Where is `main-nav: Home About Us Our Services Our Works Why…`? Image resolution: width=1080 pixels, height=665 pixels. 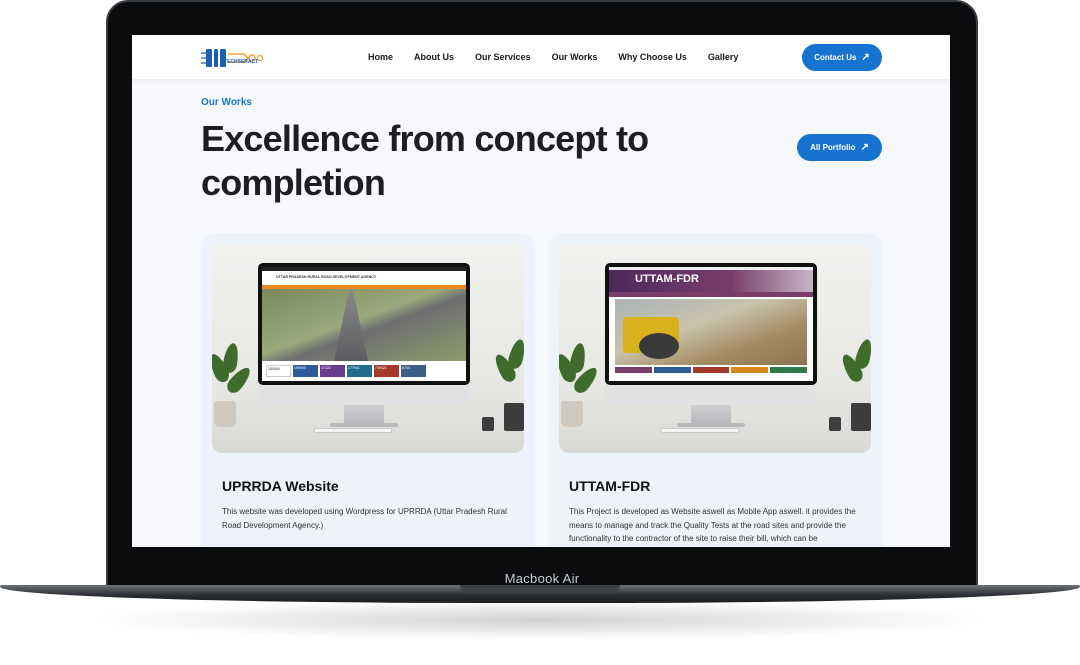
main-nav: Home About Us Our Services Our Works Why… is located at coordinates (563, 57).